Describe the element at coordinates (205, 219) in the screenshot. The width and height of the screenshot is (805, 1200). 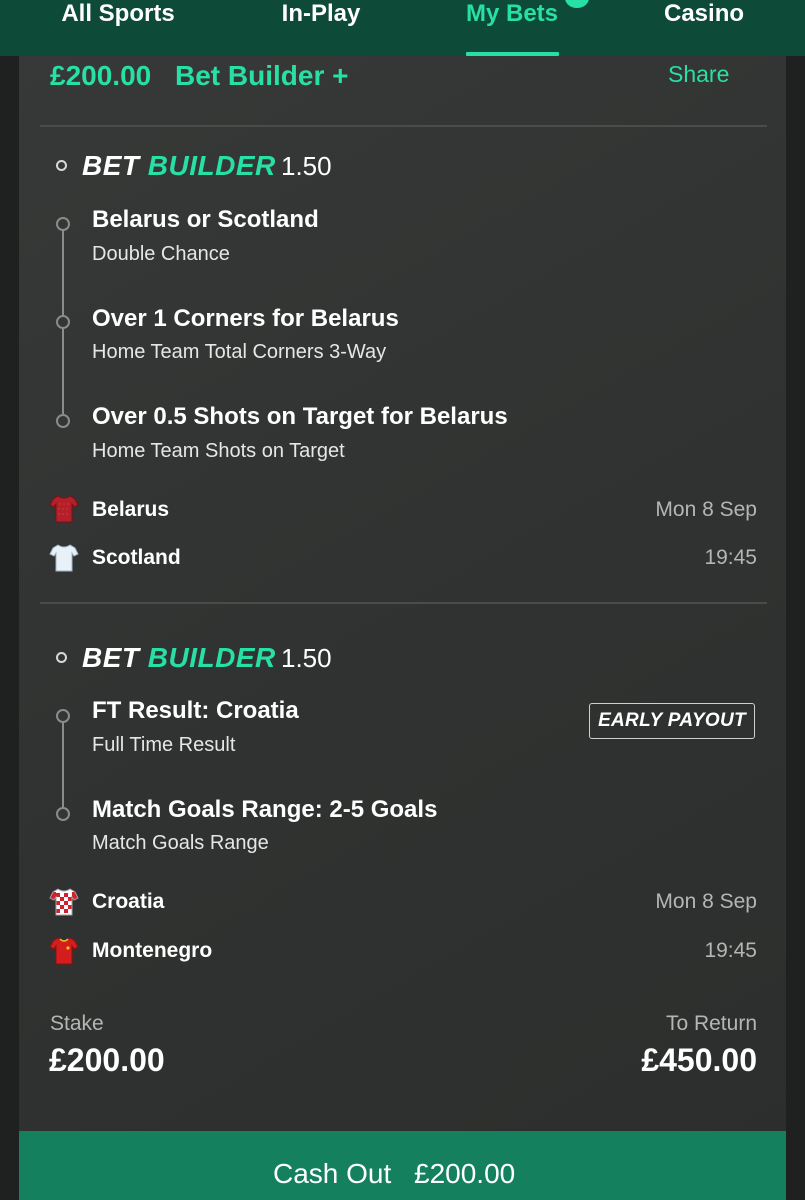
I see `leg-selection: Belarus or Scotland` at that location.